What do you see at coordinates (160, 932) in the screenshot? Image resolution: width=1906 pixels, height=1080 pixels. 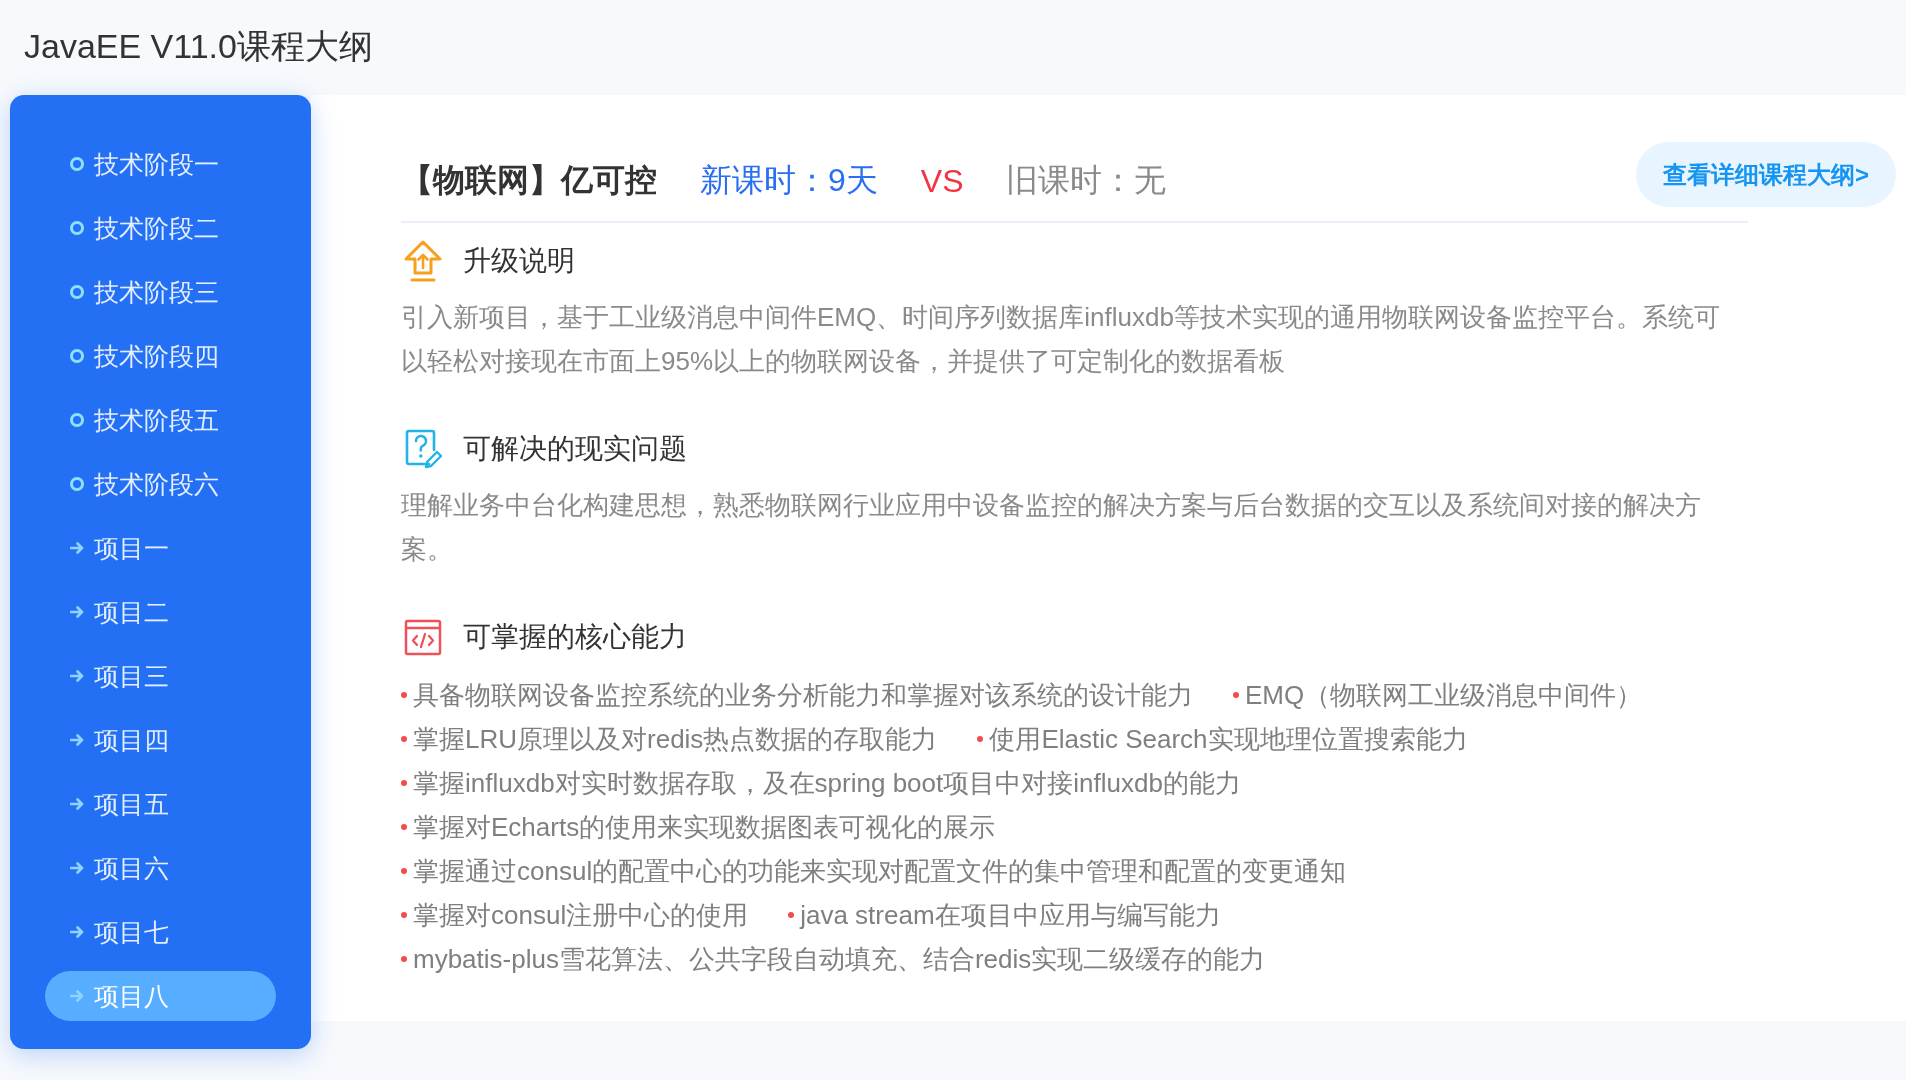 I see `sidebar-item: 项目七` at bounding box center [160, 932].